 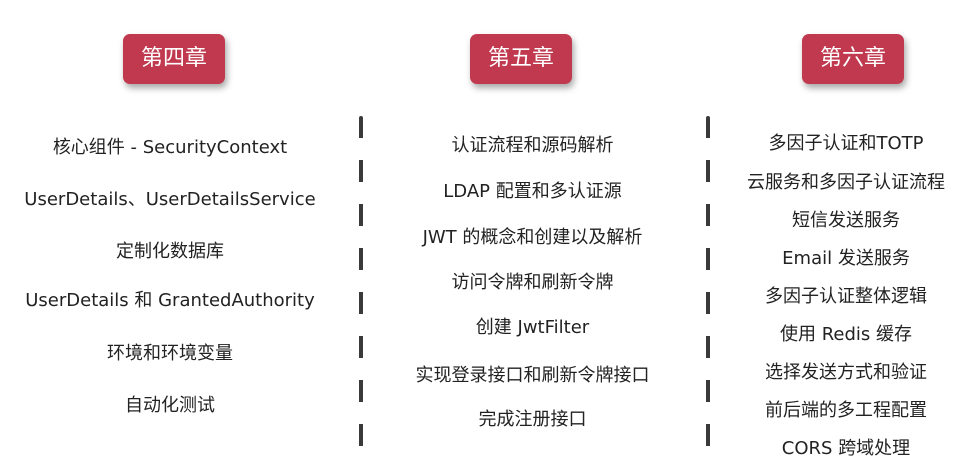 What do you see at coordinates (170, 300) in the screenshot?
I see `list-item: UserDetails 和 GrantedAuthority` at bounding box center [170, 300].